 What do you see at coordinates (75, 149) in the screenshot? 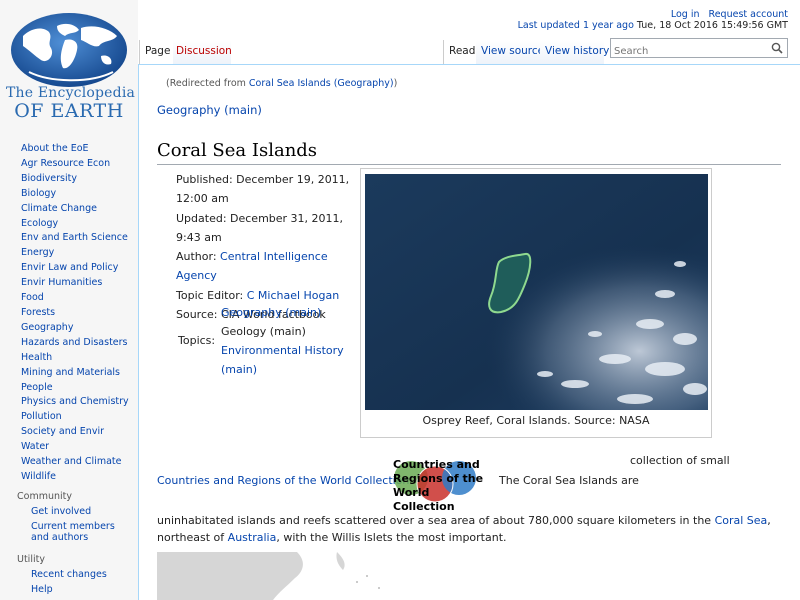
I see `nav-about-eoe: About the EoE` at bounding box center [75, 149].